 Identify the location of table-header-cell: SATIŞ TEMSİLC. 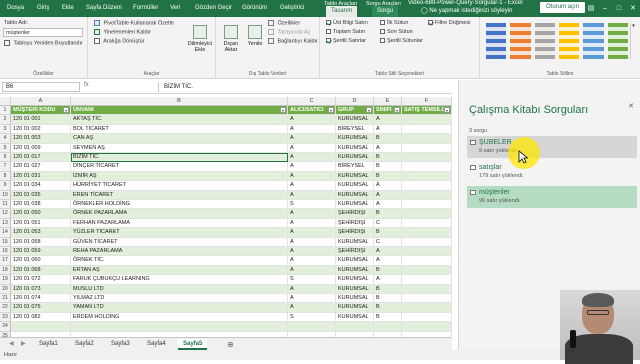
(427, 111).